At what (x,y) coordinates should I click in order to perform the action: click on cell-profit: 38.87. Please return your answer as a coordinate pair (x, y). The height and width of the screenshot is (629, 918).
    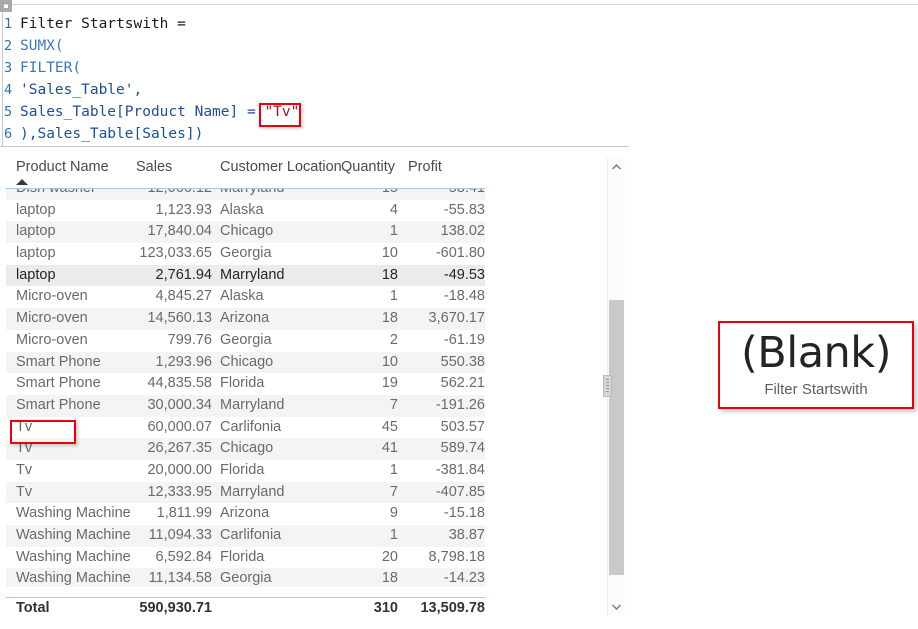
    Looking at the image, I should click on (444, 536).